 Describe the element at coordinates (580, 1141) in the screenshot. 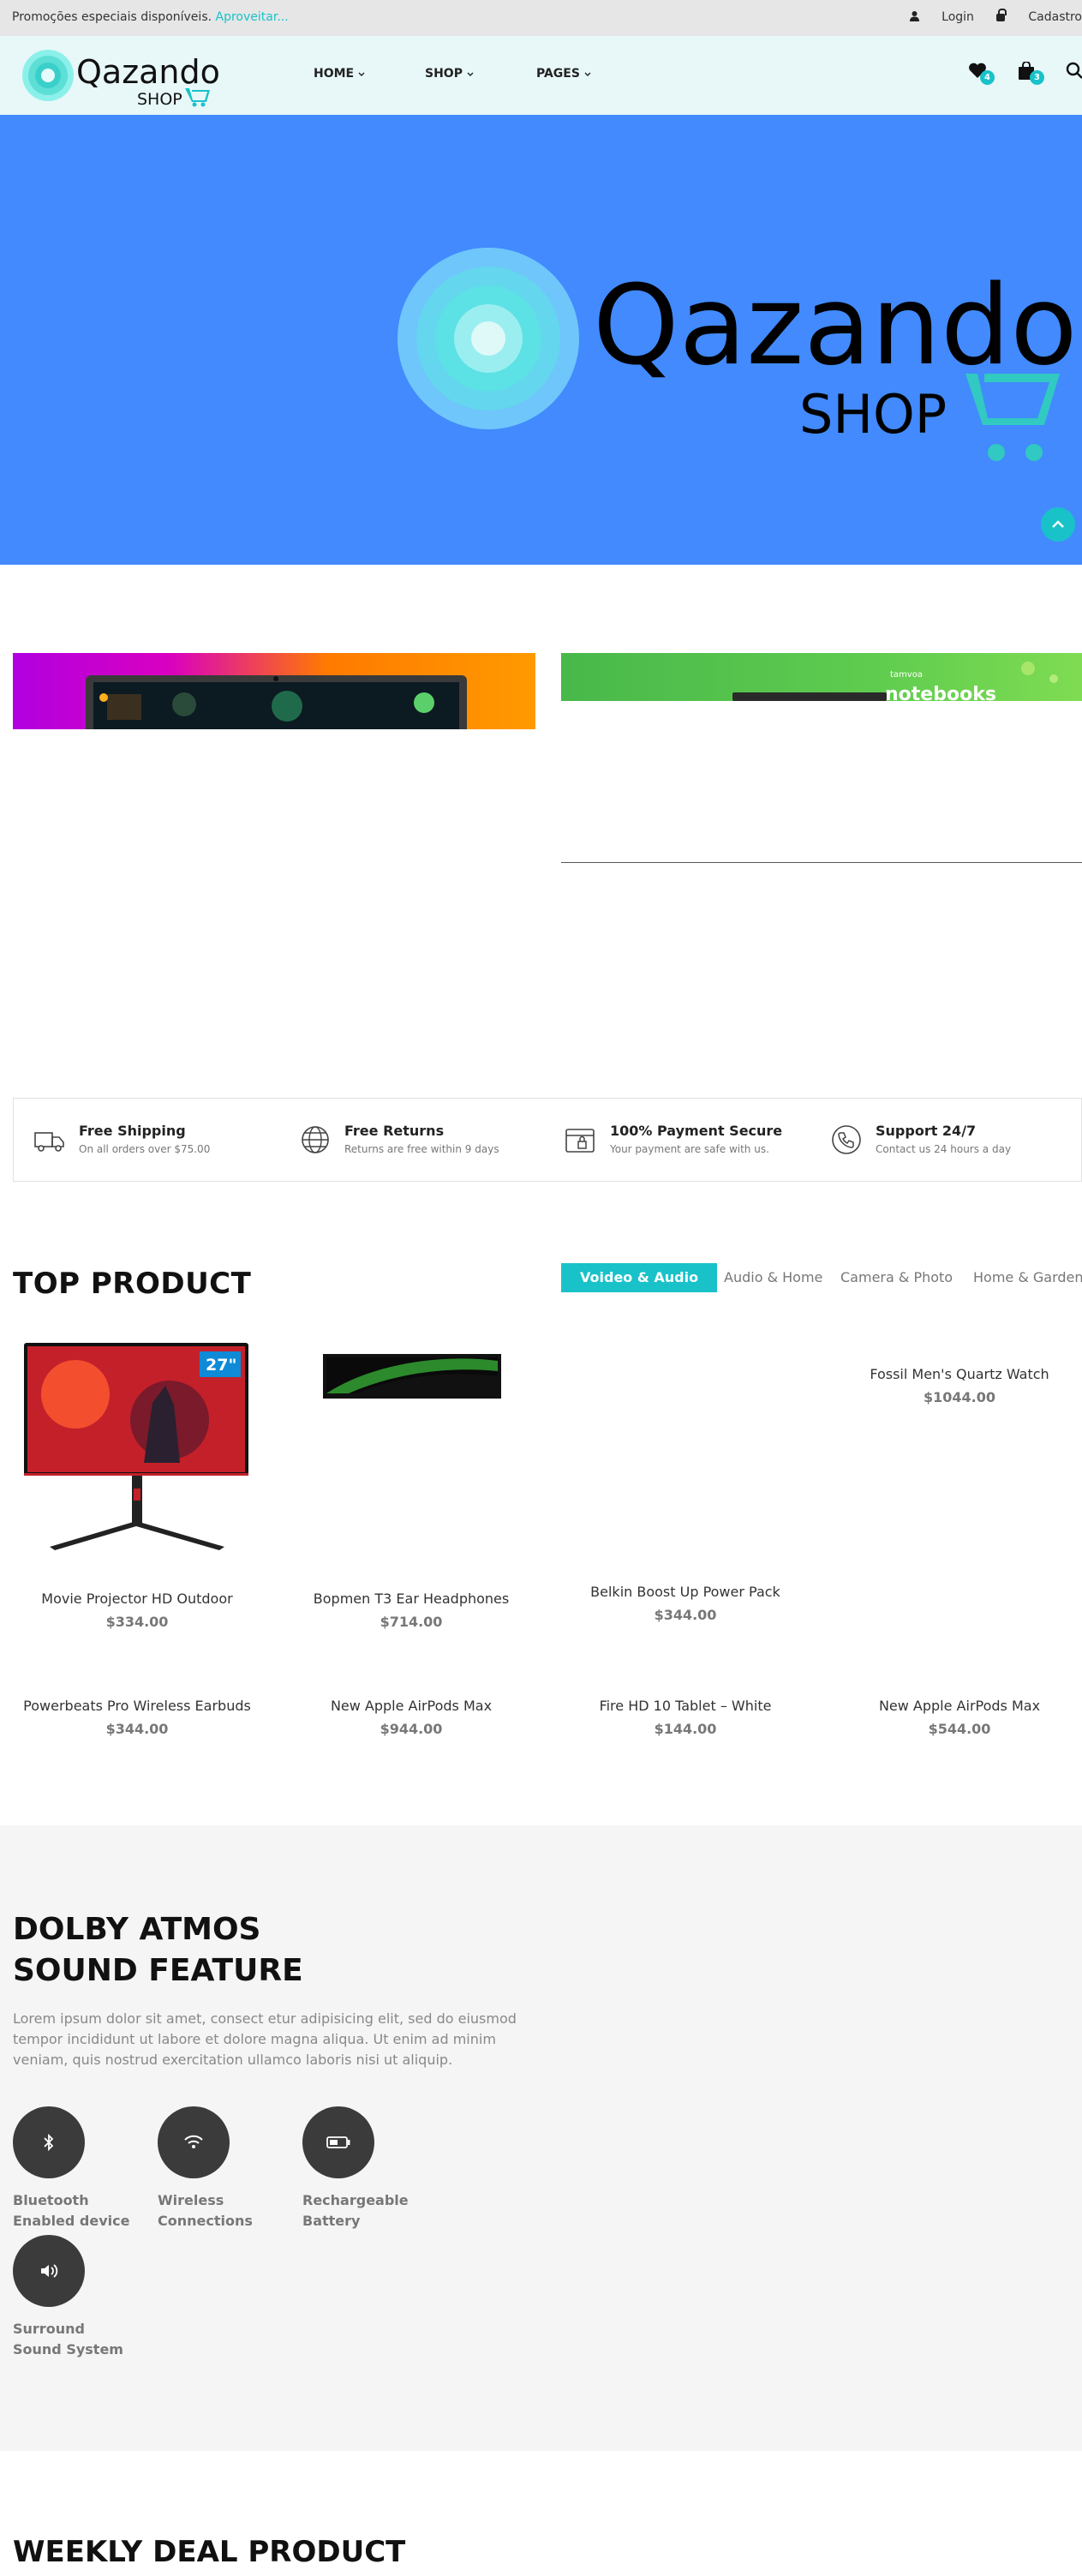

I see `secure-payment-icon` at that location.